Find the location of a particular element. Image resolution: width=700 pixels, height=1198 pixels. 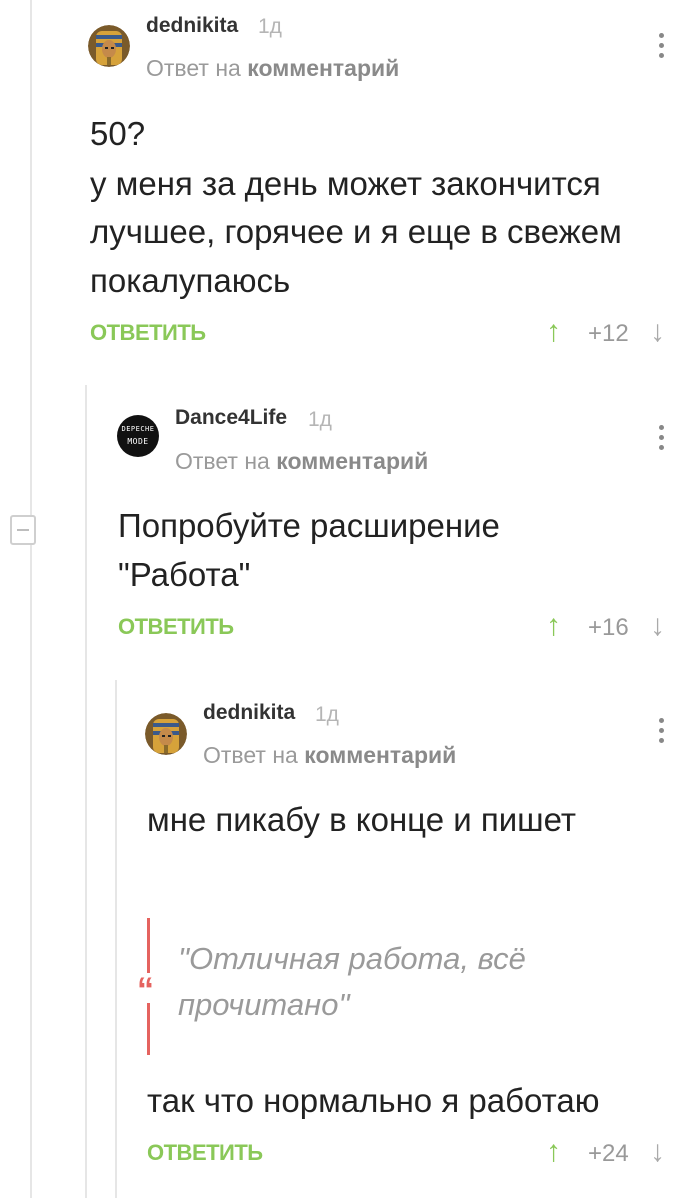

author-name: Dance4Life is located at coordinates (231, 418).